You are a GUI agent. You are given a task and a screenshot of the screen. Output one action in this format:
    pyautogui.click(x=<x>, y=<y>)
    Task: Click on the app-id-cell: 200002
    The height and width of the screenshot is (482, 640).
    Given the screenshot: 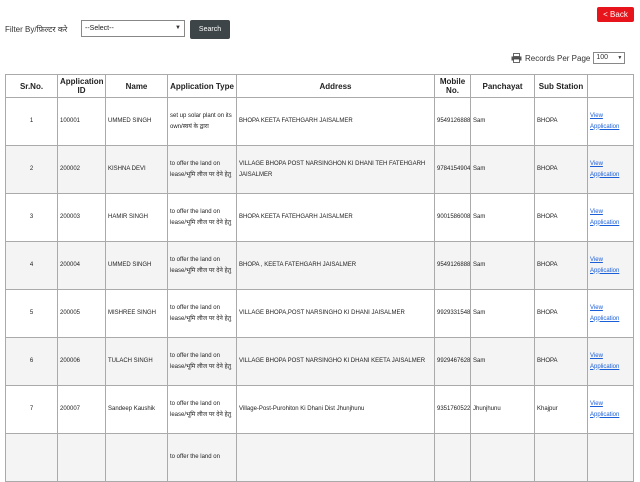 What is the action you would take?
    pyautogui.click(x=81, y=169)
    